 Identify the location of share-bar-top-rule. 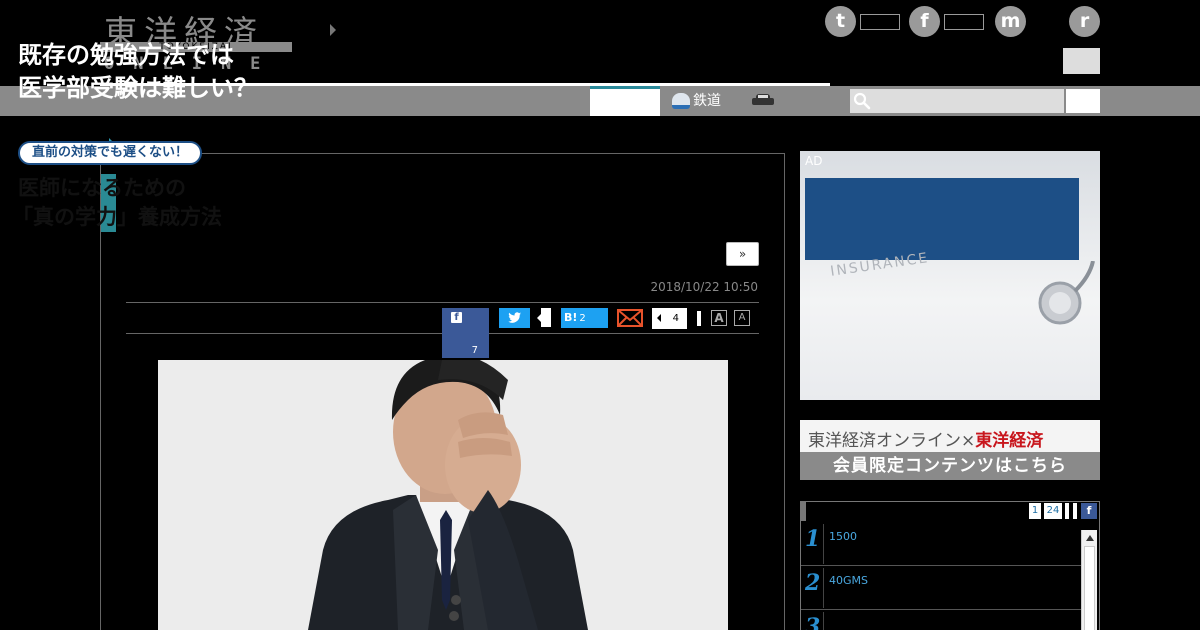
(442, 302).